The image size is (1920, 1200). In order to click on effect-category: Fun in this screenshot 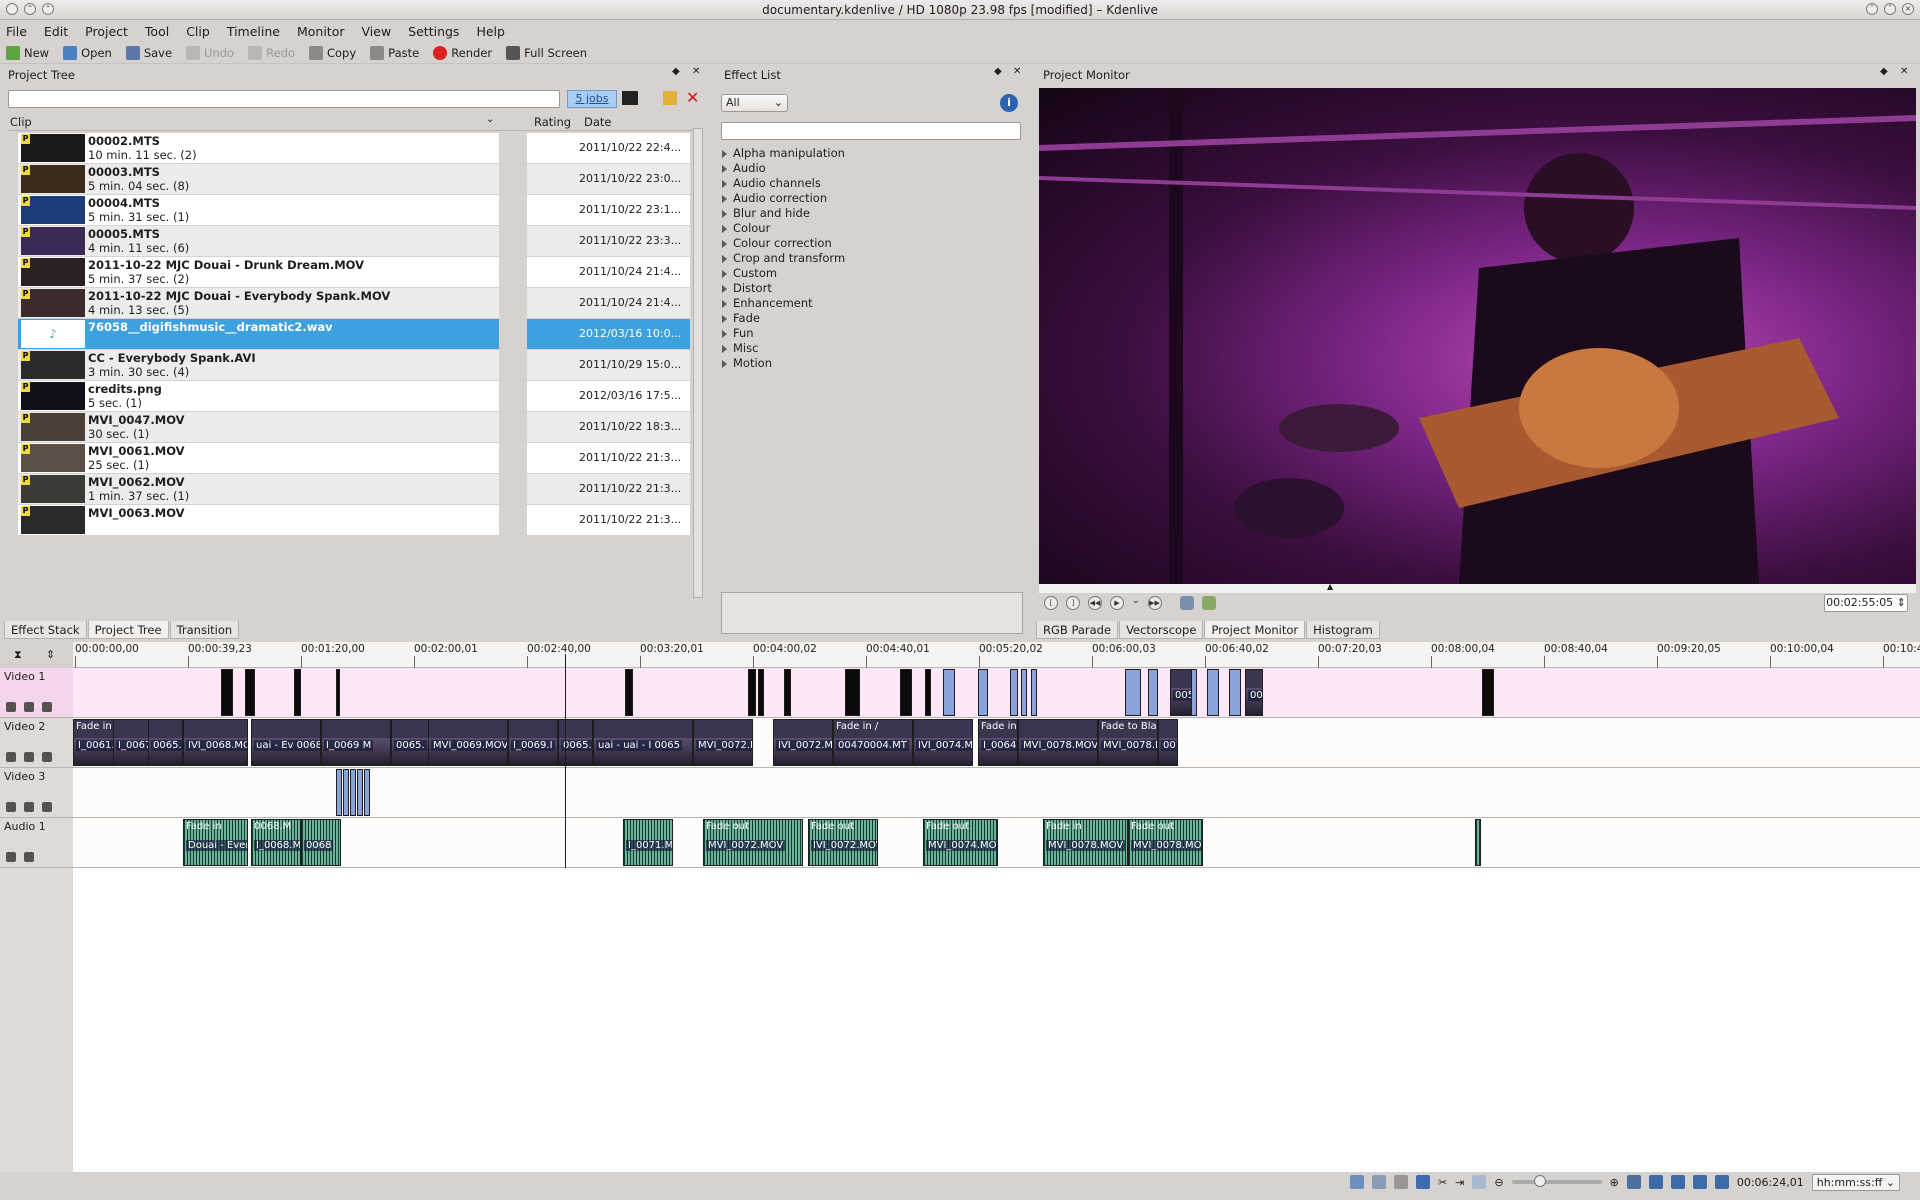, I will do `click(783, 333)`.